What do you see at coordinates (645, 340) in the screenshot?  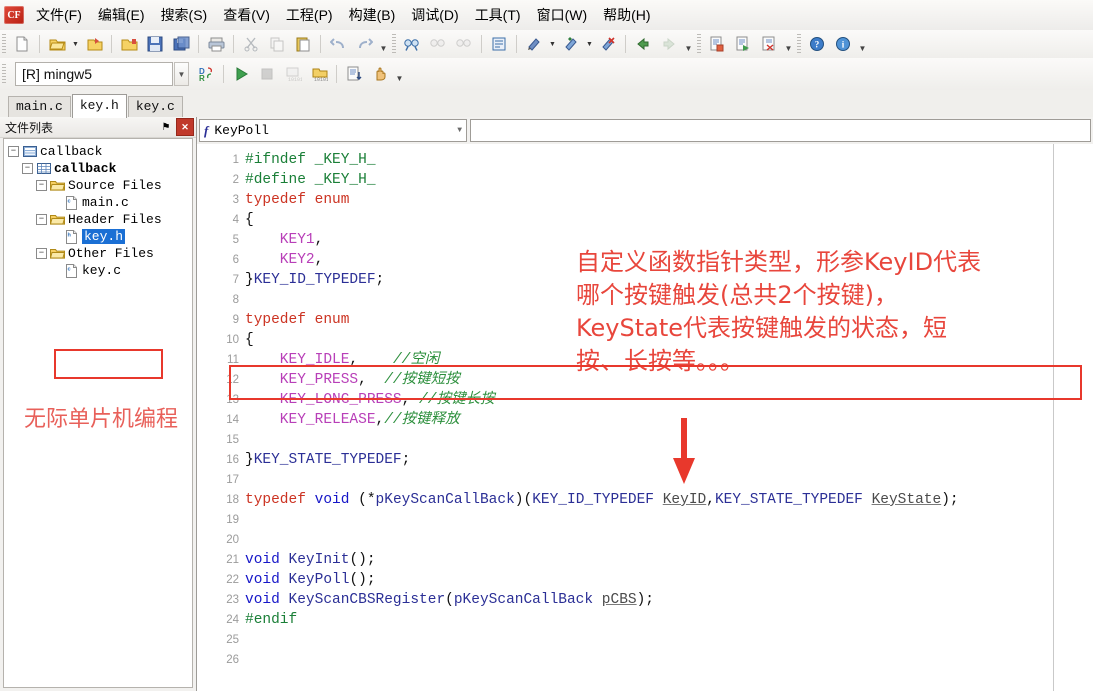 I see `code-line: 10 {` at bounding box center [645, 340].